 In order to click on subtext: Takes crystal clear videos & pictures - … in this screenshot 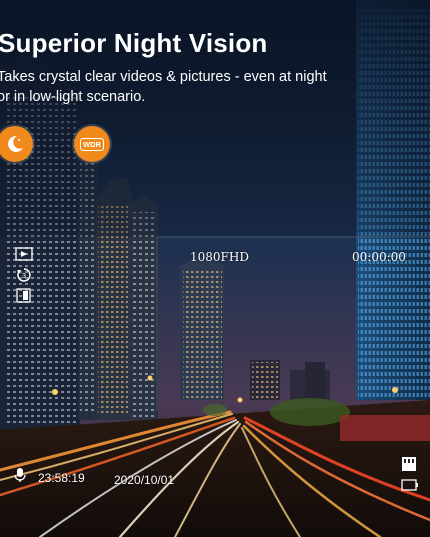, I will do `click(163, 87)`.